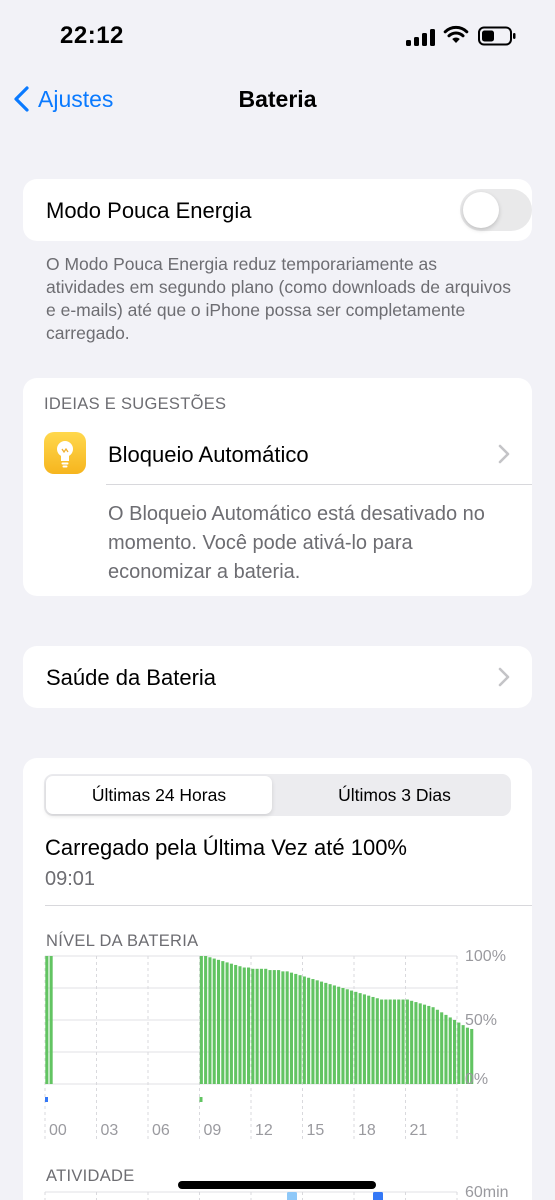 The height and width of the screenshot is (1200, 555). I want to click on status-bar: 22:12, so click(277, 35).